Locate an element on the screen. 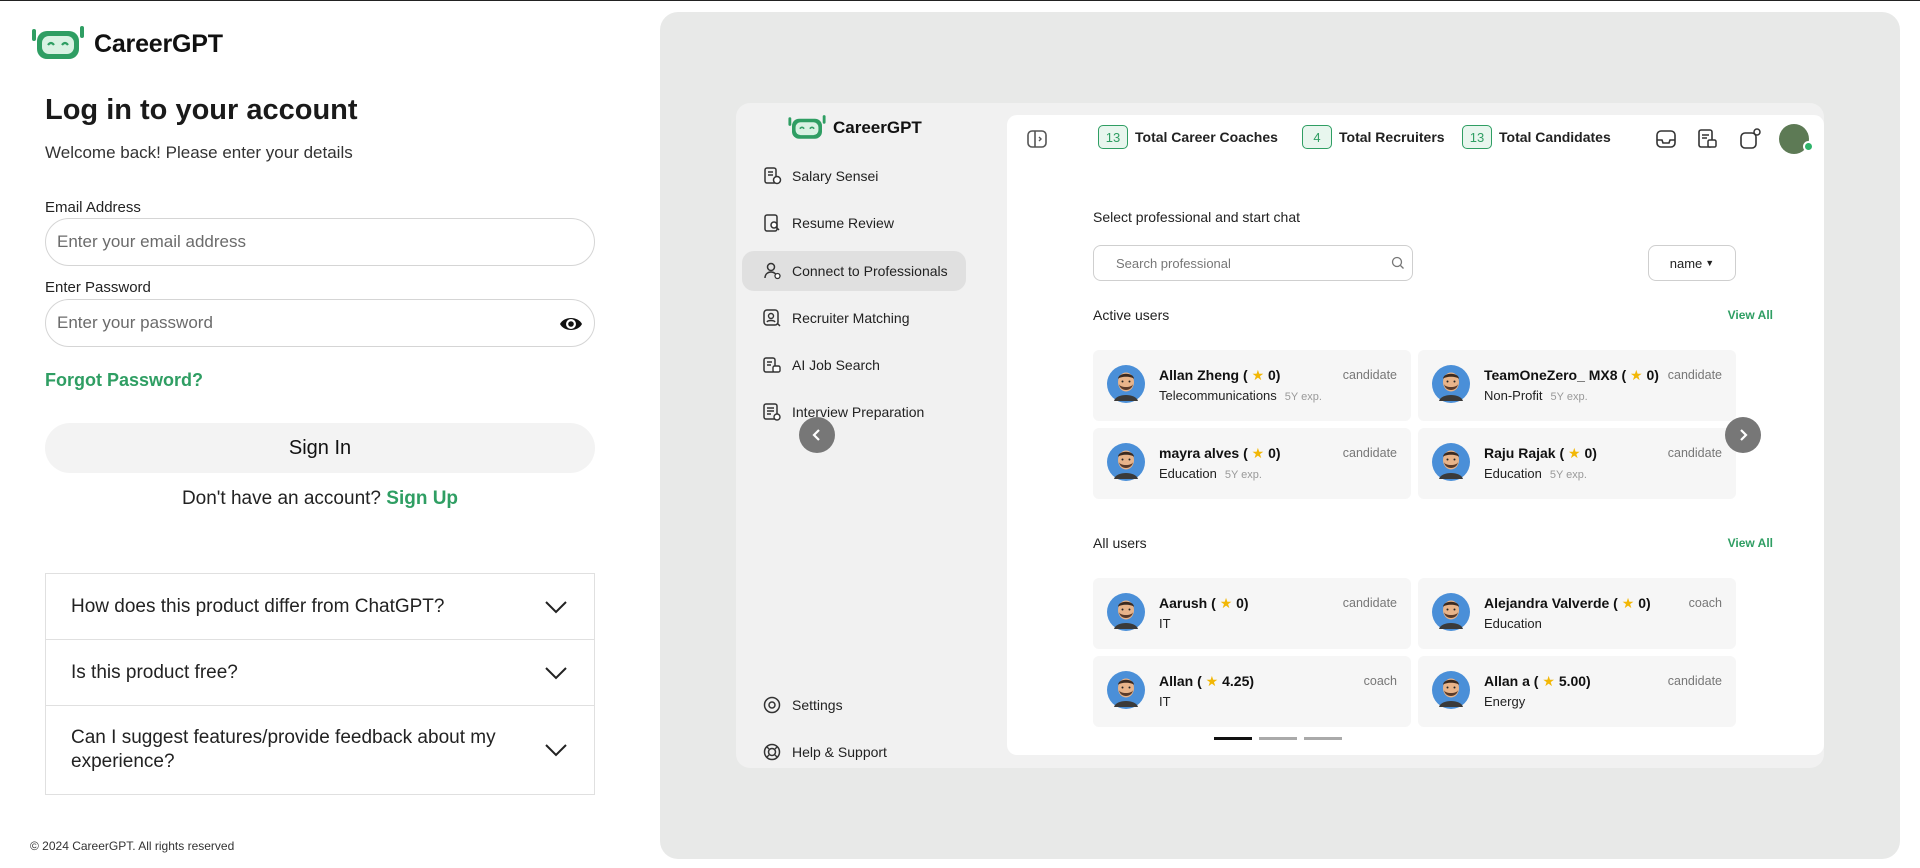  brand-logo: CareerGPT is located at coordinates (126, 44).